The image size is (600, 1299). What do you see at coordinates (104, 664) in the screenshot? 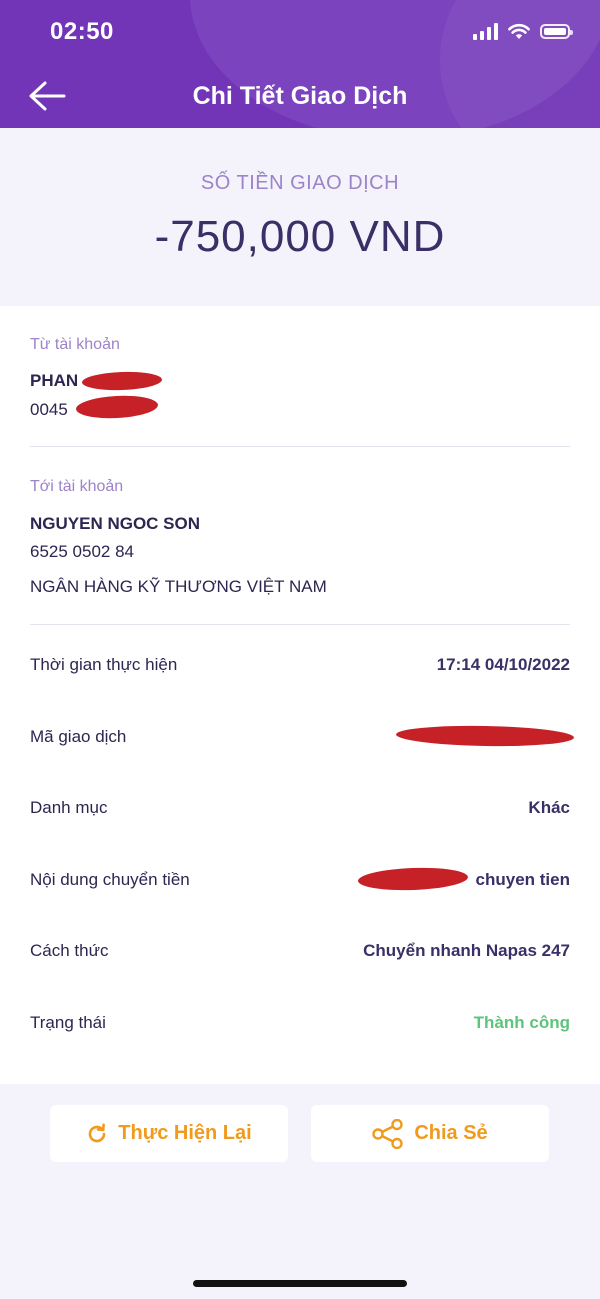
I see `detail-label-time: Thời gian thực hiện` at bounding box center [104, 664].